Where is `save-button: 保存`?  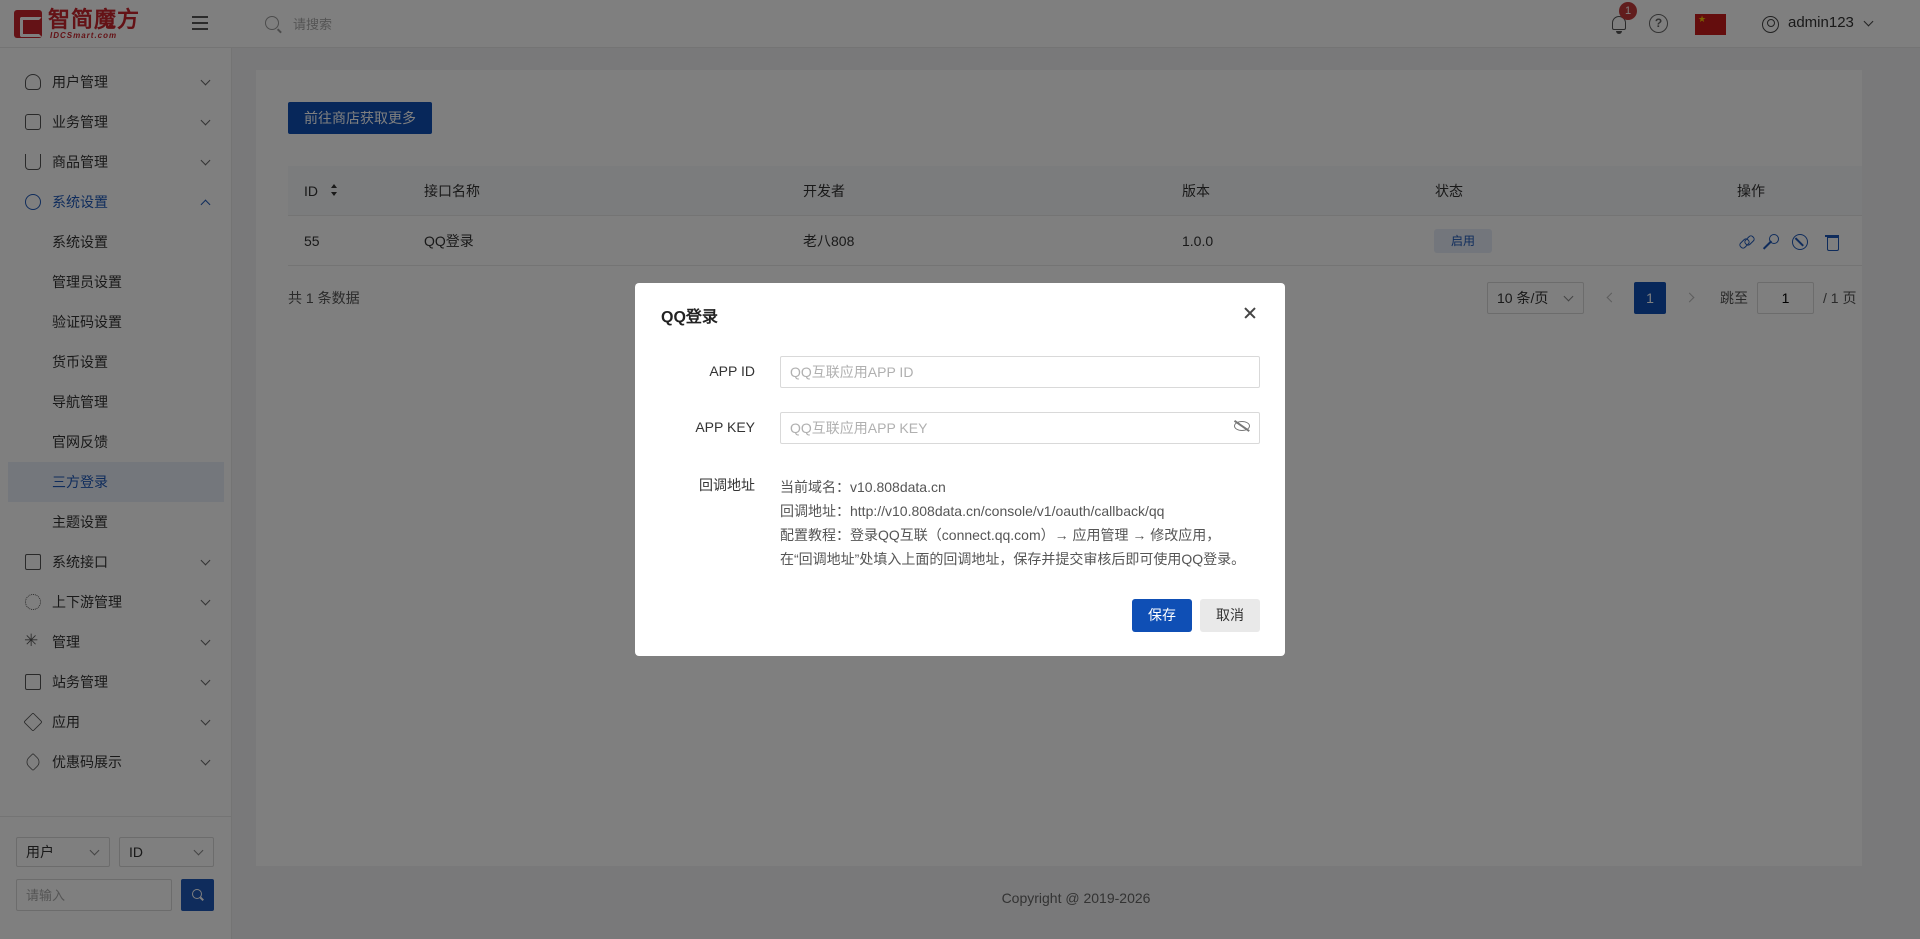
save-button: 保存 is located at coordinates (1162, 615).